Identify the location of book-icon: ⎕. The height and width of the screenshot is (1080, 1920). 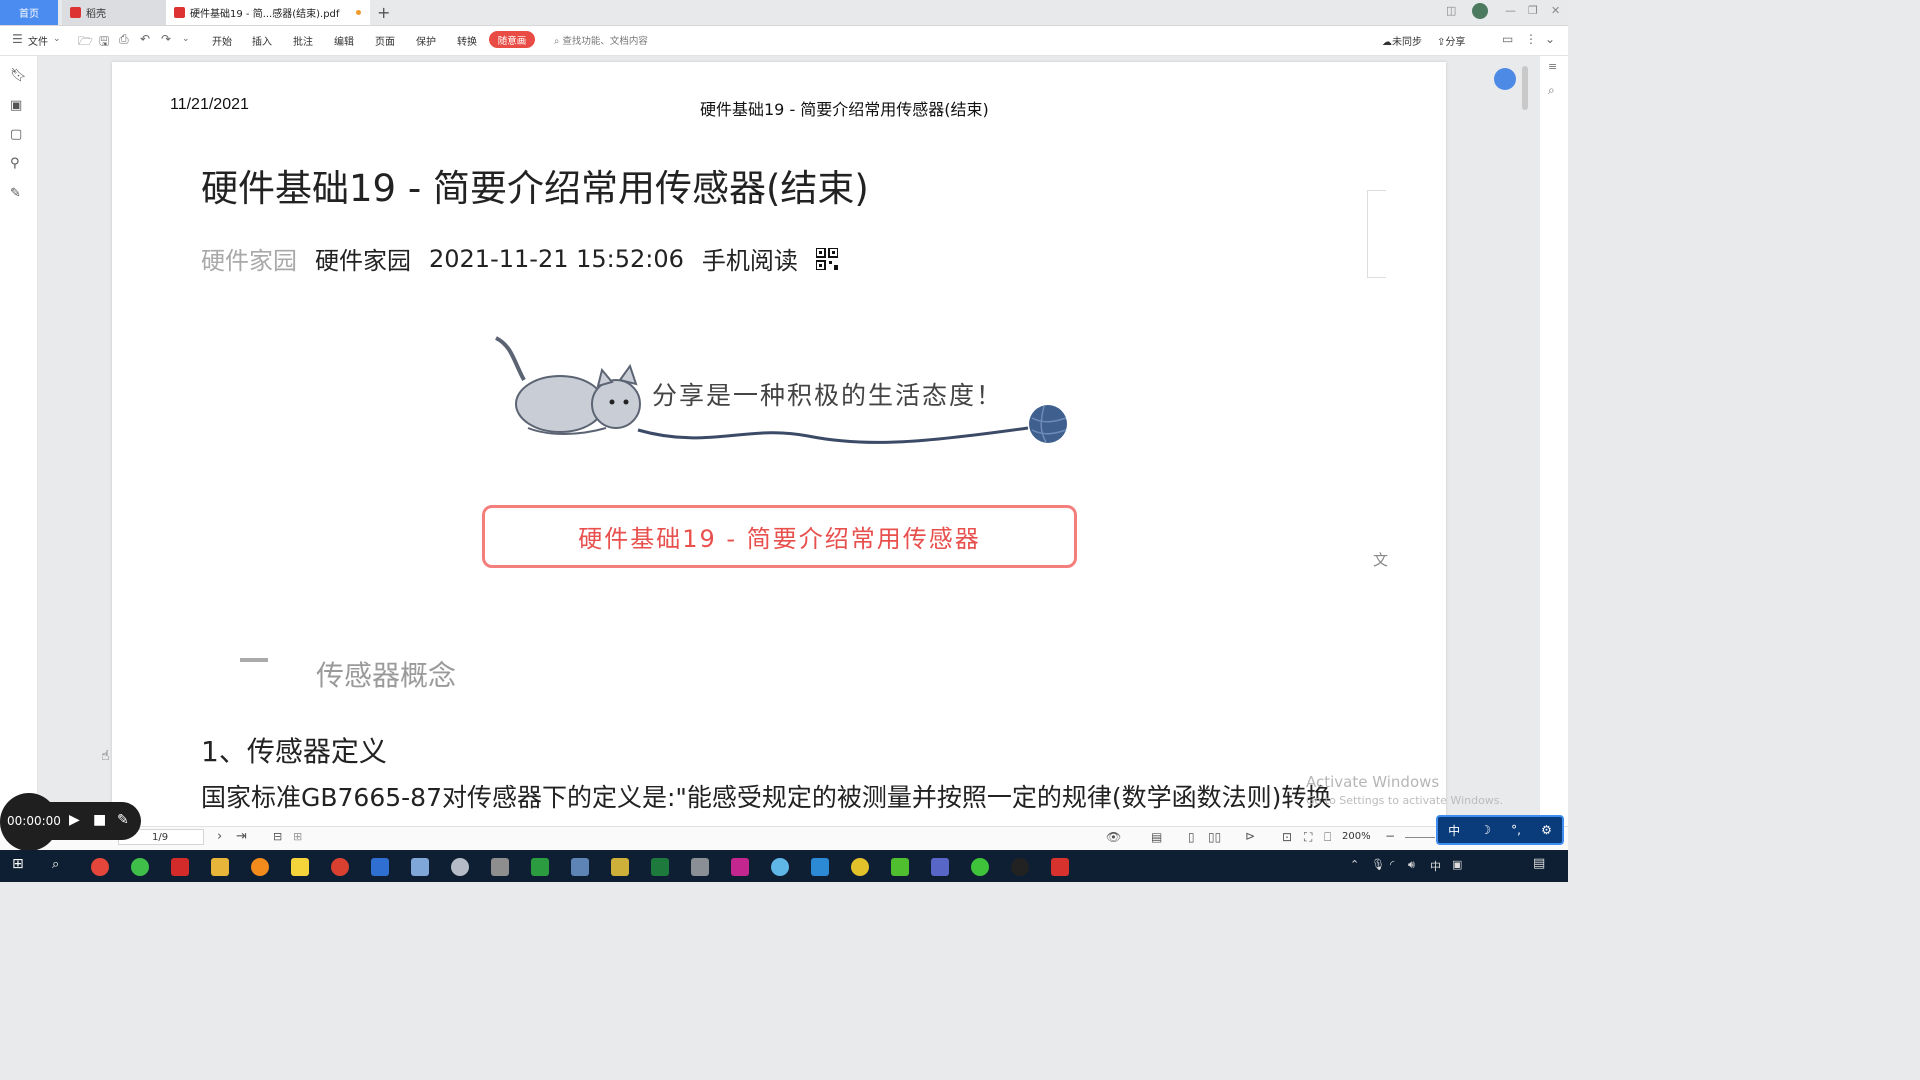
(1327, 837).